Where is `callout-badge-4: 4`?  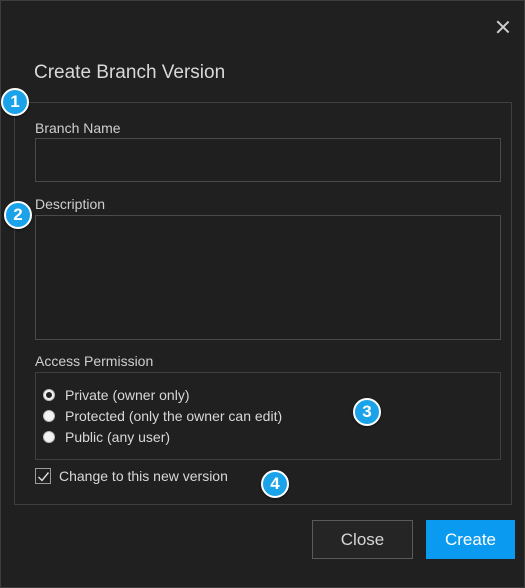
callout-badge-4: 4 is located at coordinates (275, 484).